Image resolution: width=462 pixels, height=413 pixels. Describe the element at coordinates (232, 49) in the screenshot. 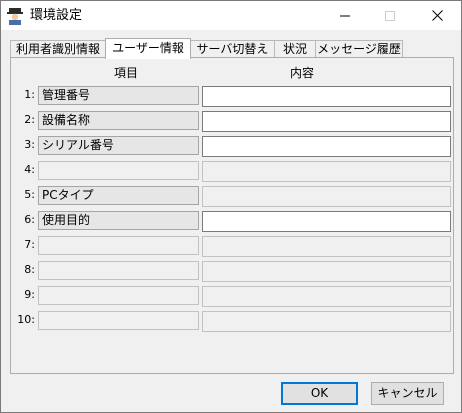

I see `tab-server-switch: サーバ切替え` at that location.